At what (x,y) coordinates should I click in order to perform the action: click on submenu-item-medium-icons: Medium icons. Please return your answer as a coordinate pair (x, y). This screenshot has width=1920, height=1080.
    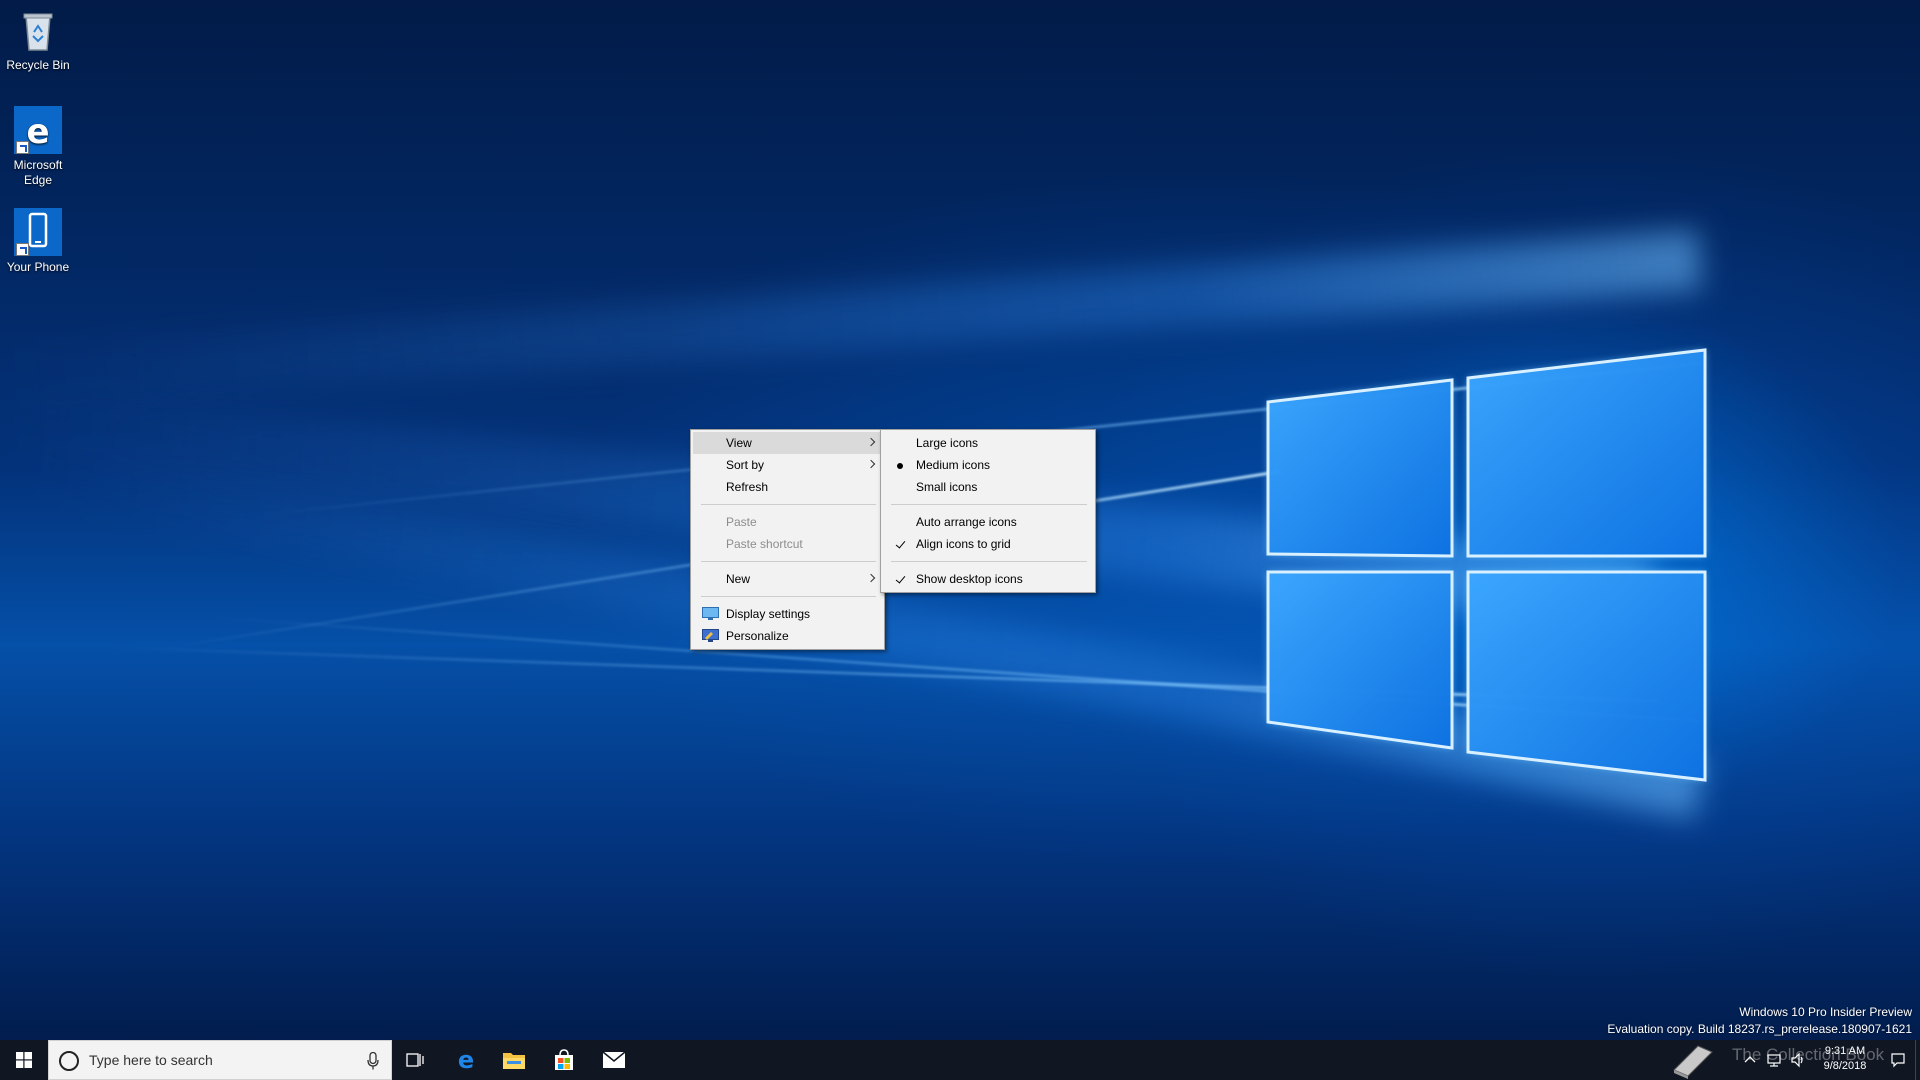
    Looking at the image, I should click on (988, 465).